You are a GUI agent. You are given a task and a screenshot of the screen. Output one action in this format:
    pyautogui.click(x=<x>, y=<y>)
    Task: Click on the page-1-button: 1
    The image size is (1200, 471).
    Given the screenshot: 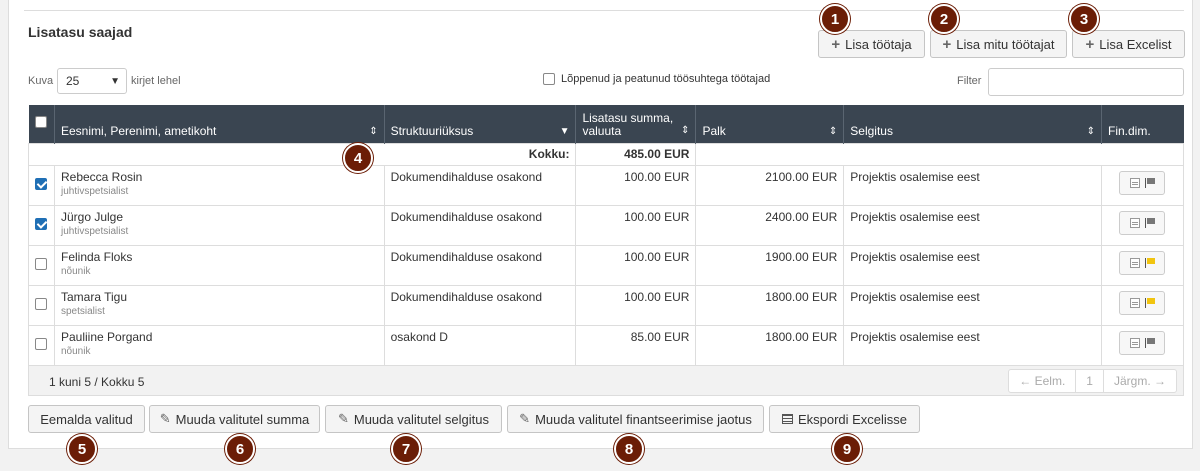 What is the action you would take?
    pyautogui.click(x=1090, y=381)
    